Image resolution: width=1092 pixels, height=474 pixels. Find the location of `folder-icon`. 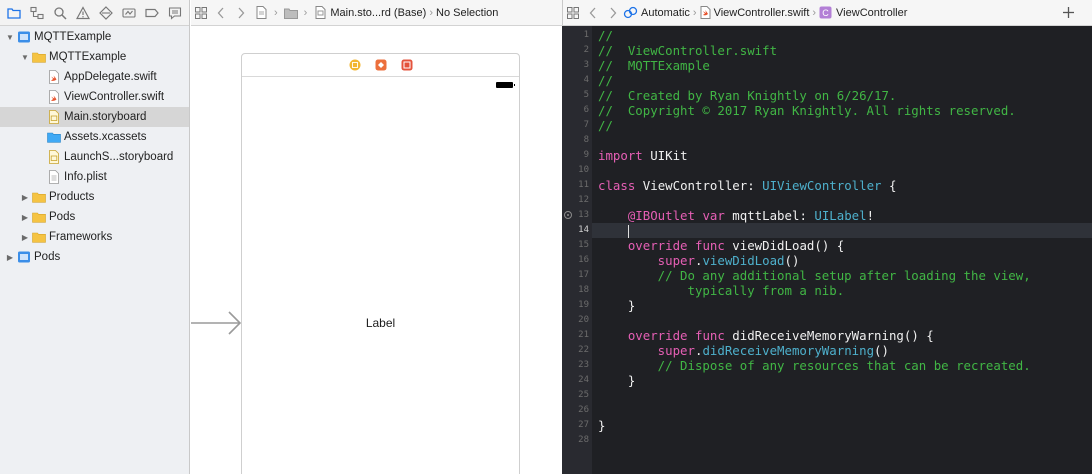

folder-icon is located at coordinates (39, 57).